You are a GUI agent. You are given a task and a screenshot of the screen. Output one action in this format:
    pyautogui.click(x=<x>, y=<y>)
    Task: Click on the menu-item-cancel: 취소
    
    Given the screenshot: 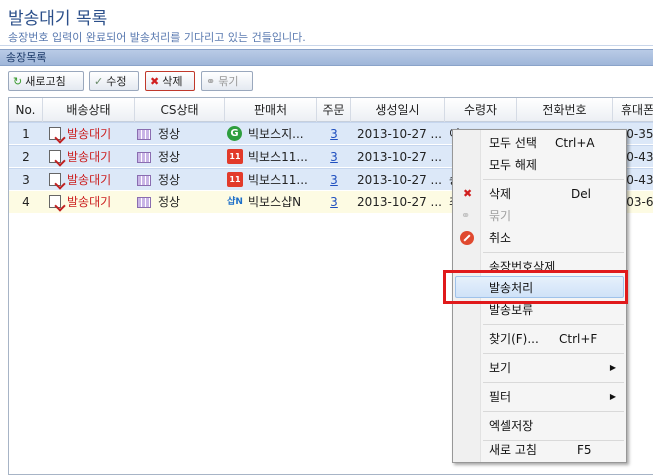 What is the action you would take?
    pyautogui.click(x=539, y=238)
    